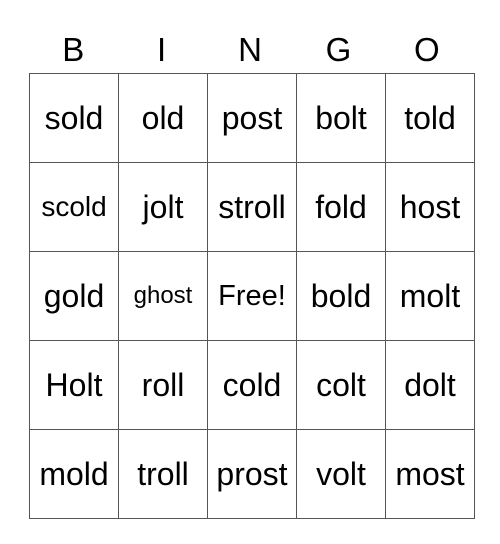 The image size is (500, 544). I want to click on bingo-cell: colt, so click(341, 385).